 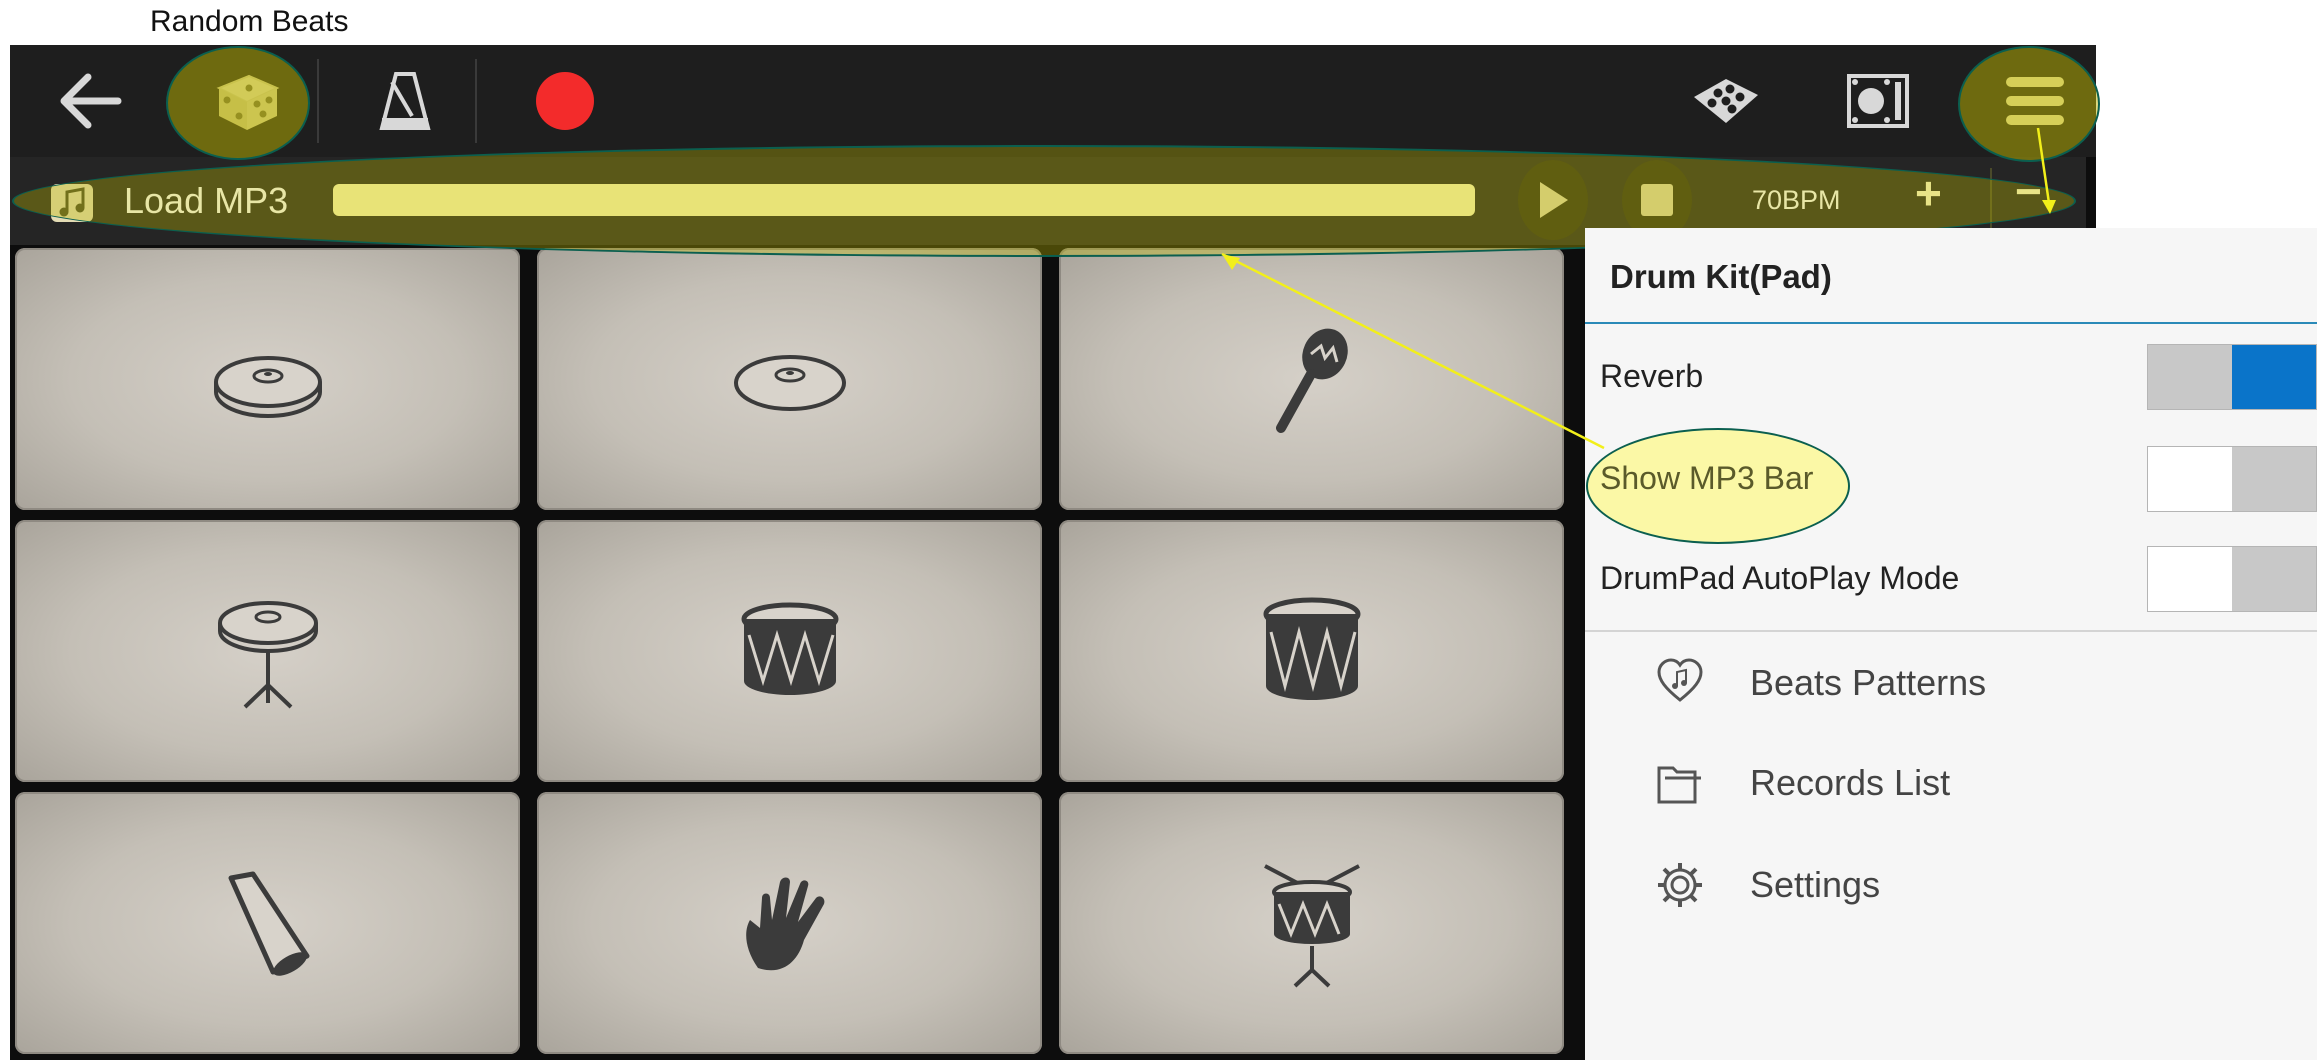 I want to click on back-arrow-icon, so click(x=90, y=101).